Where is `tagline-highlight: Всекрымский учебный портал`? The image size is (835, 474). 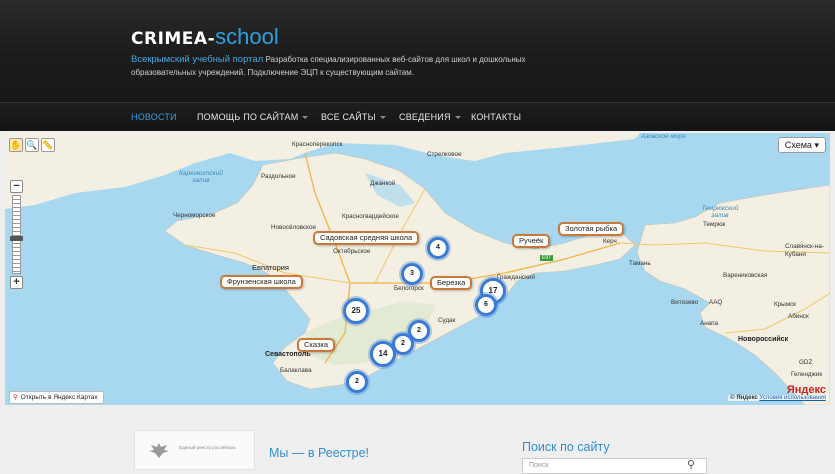
tagline-highlight: Всекрымский учебный портал is located at coordinates (197, 59).